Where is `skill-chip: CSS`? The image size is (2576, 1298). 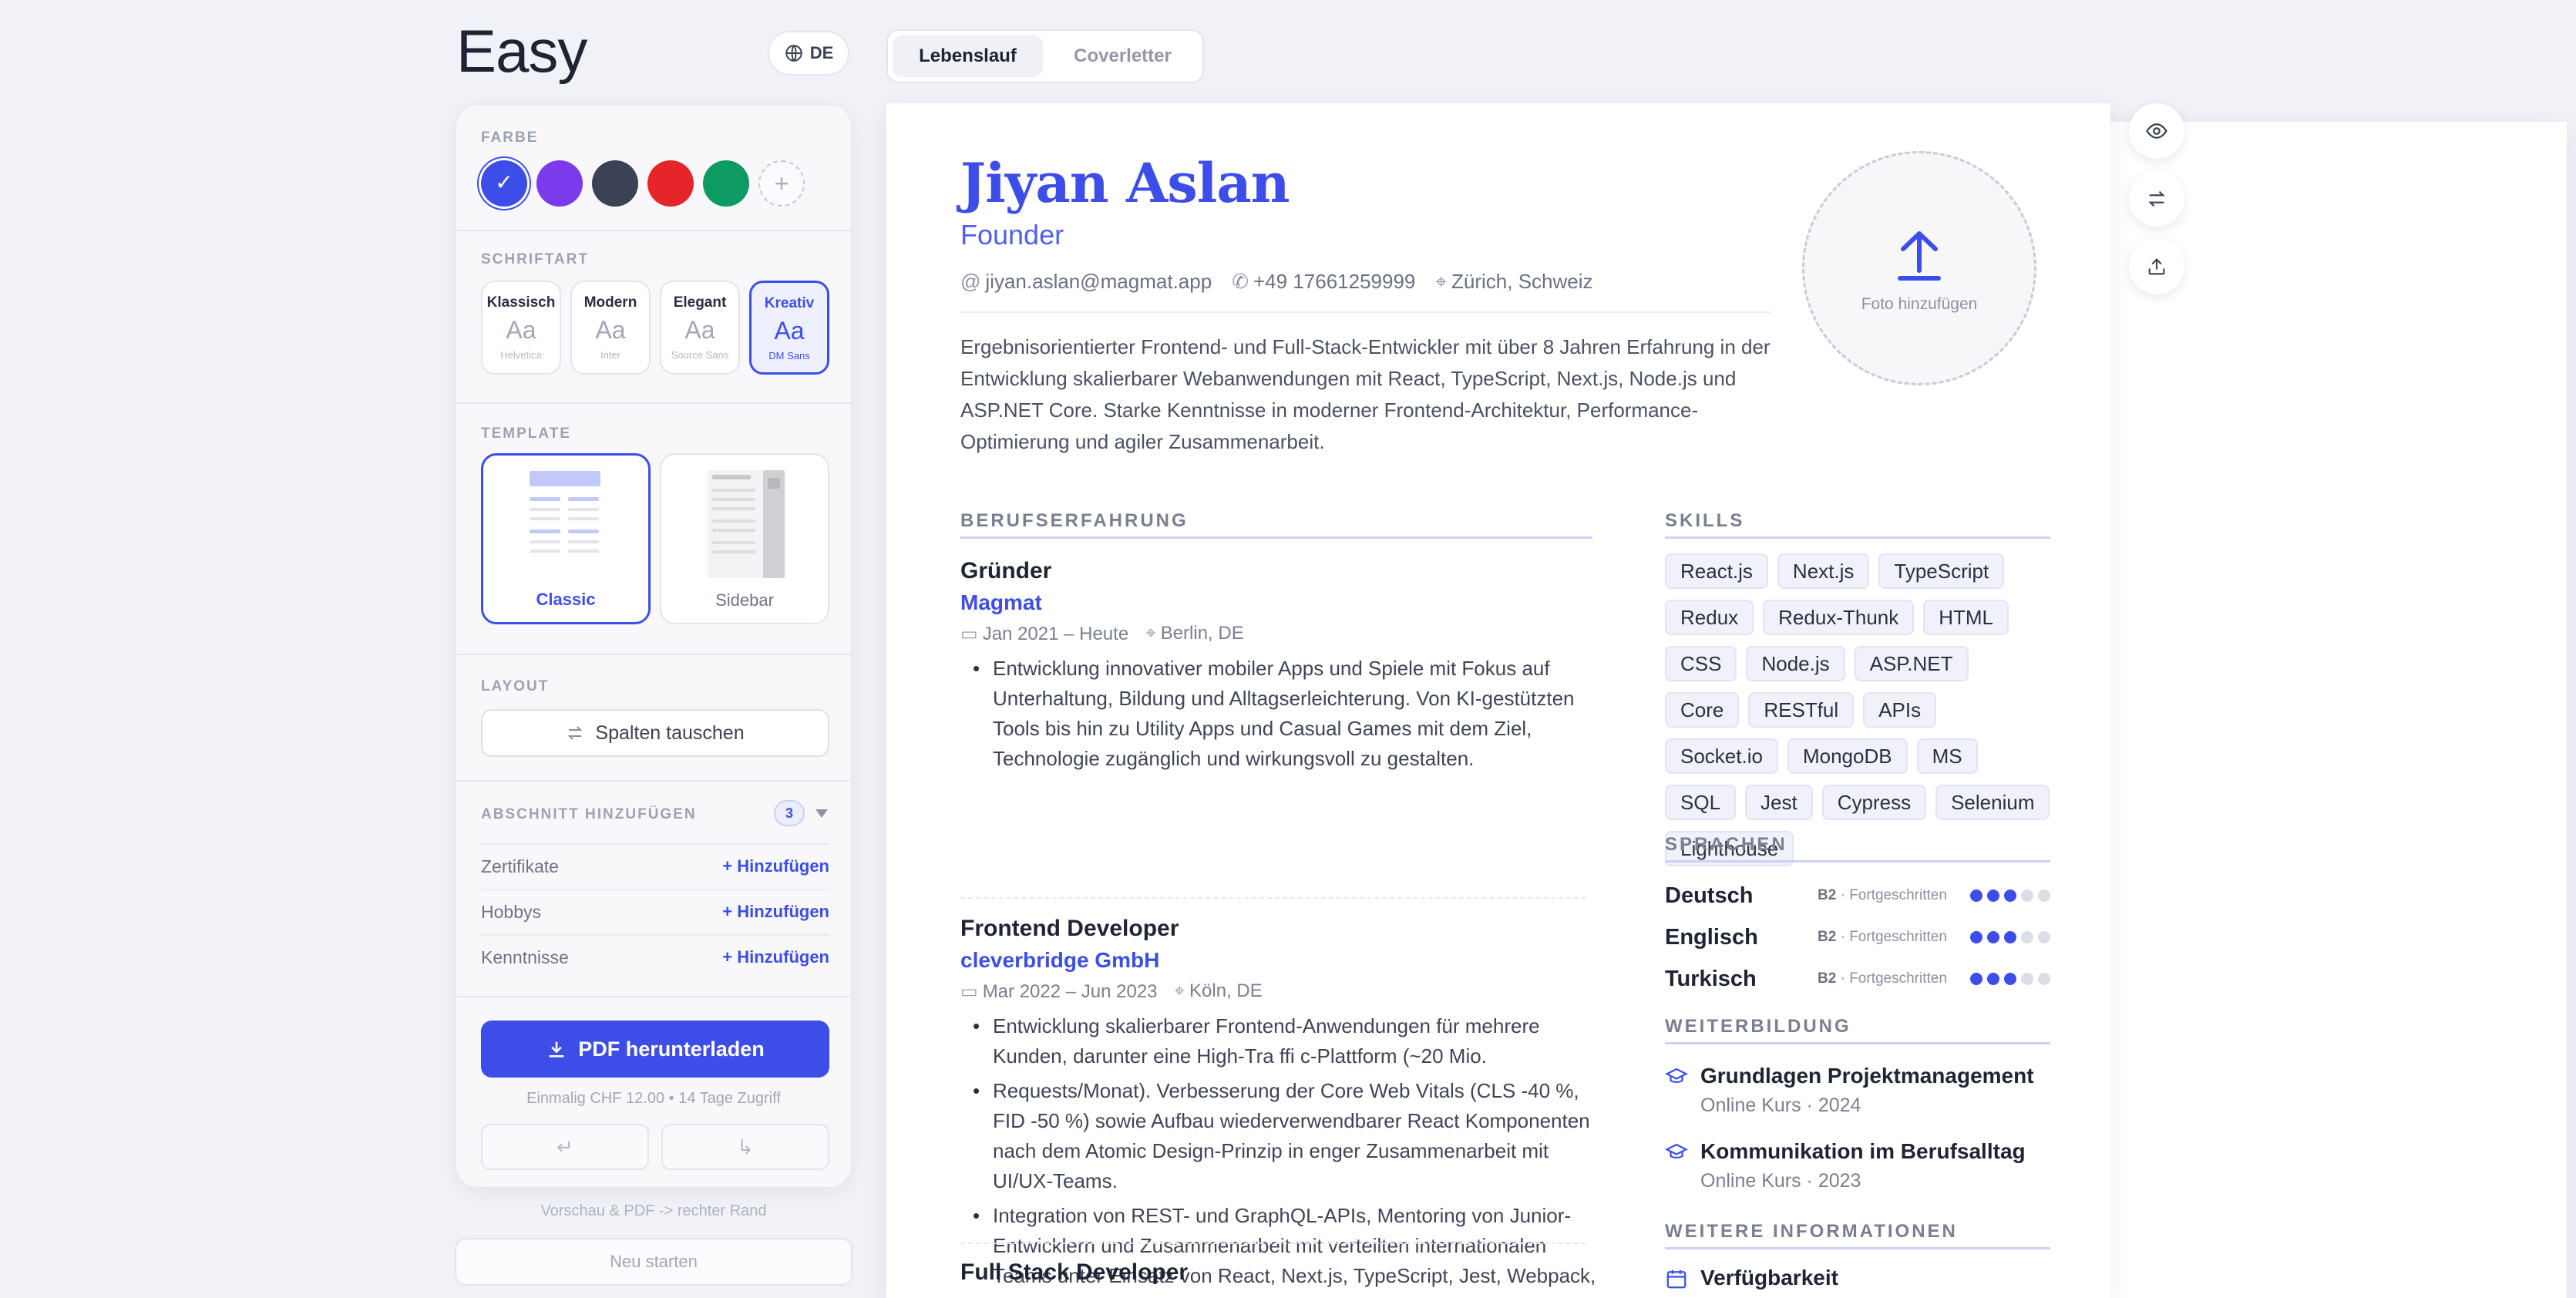
skill-chip: CSS is located at coordinates (1701, 663).